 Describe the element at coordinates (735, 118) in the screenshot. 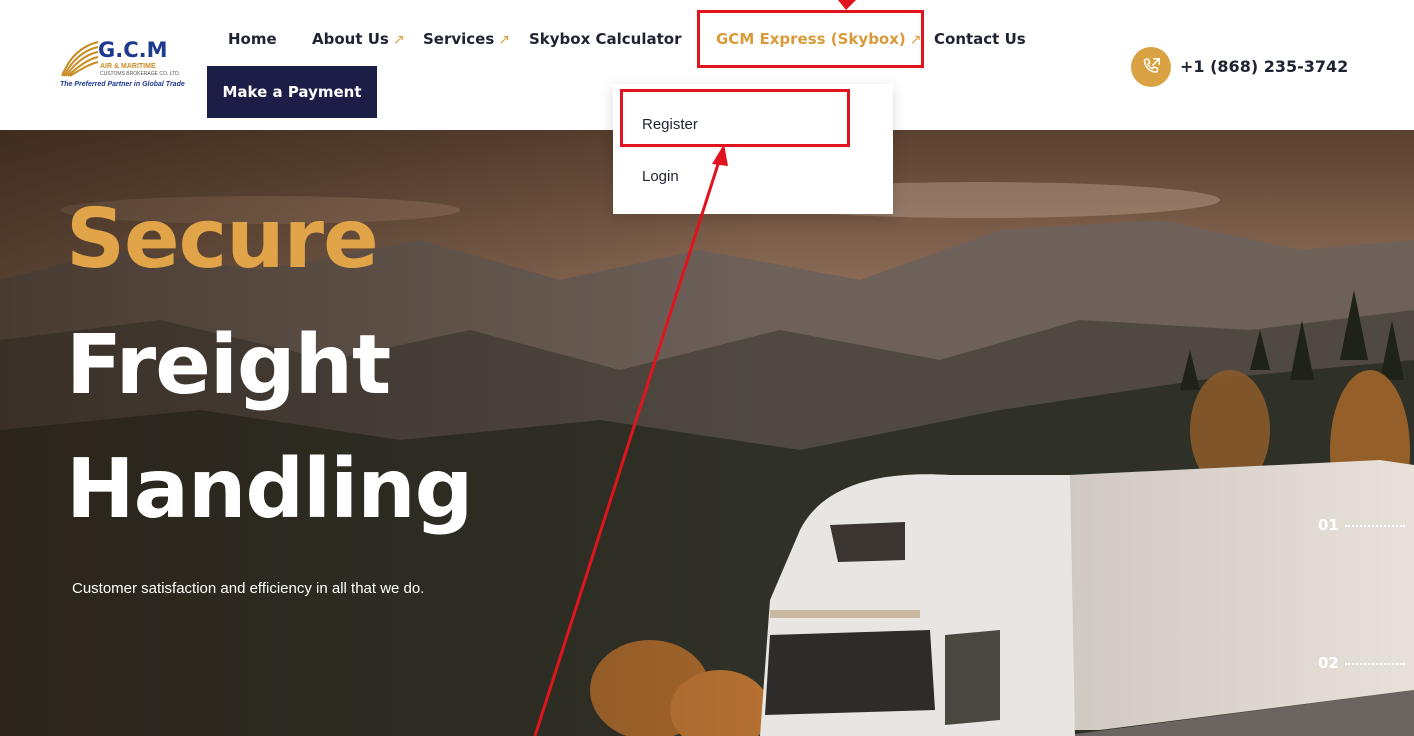

I see `annotation-highlight-register` at that location.